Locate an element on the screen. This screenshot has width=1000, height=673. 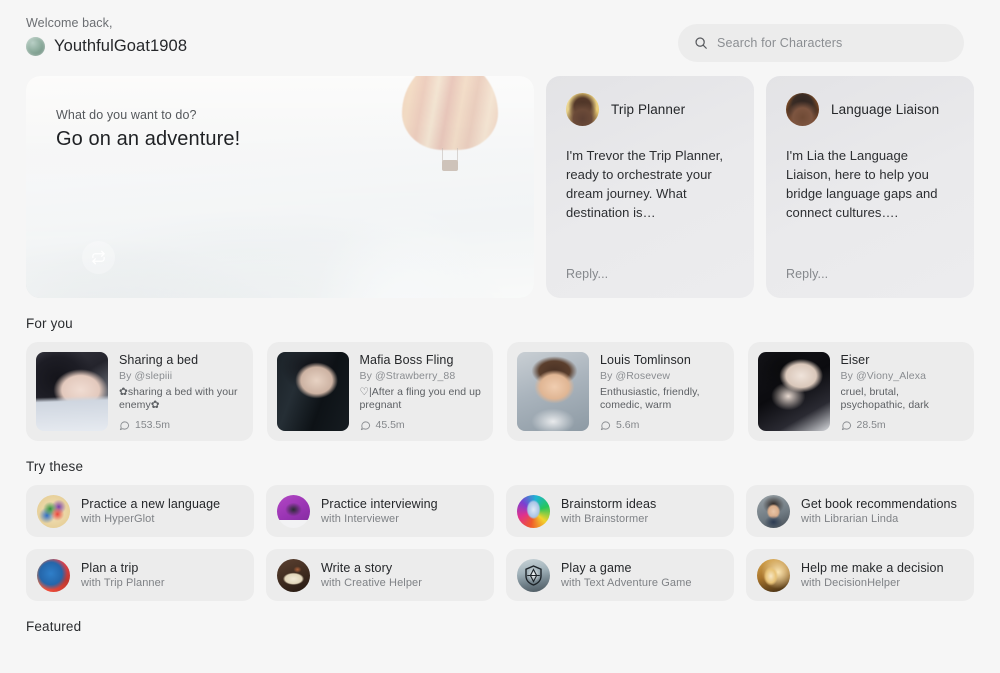
chat-count: 28.5m is located at coordinates (903, 425).